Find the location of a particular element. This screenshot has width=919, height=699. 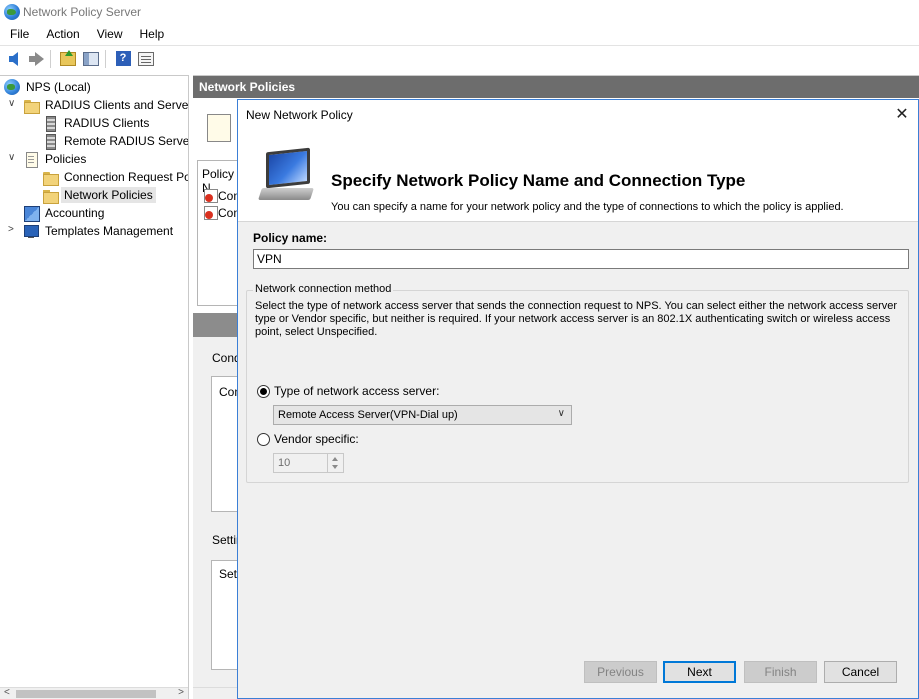

document-icon is located at coordinates (31, 159).